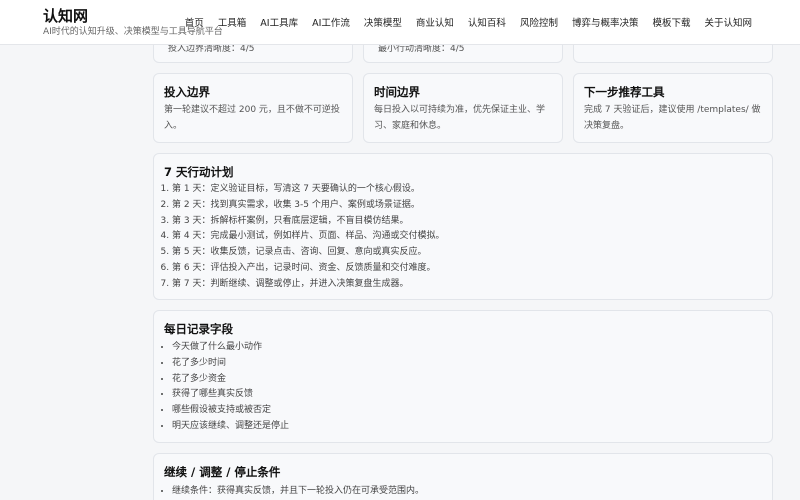 This screenshot has width=800, height=500. Describe the element at coordinates (308, 222) in the screenshot. I see `plan-step: 第 3 天：拆解标杆案例，只看底层逻辑，不盲目模仿结果。` at that location.